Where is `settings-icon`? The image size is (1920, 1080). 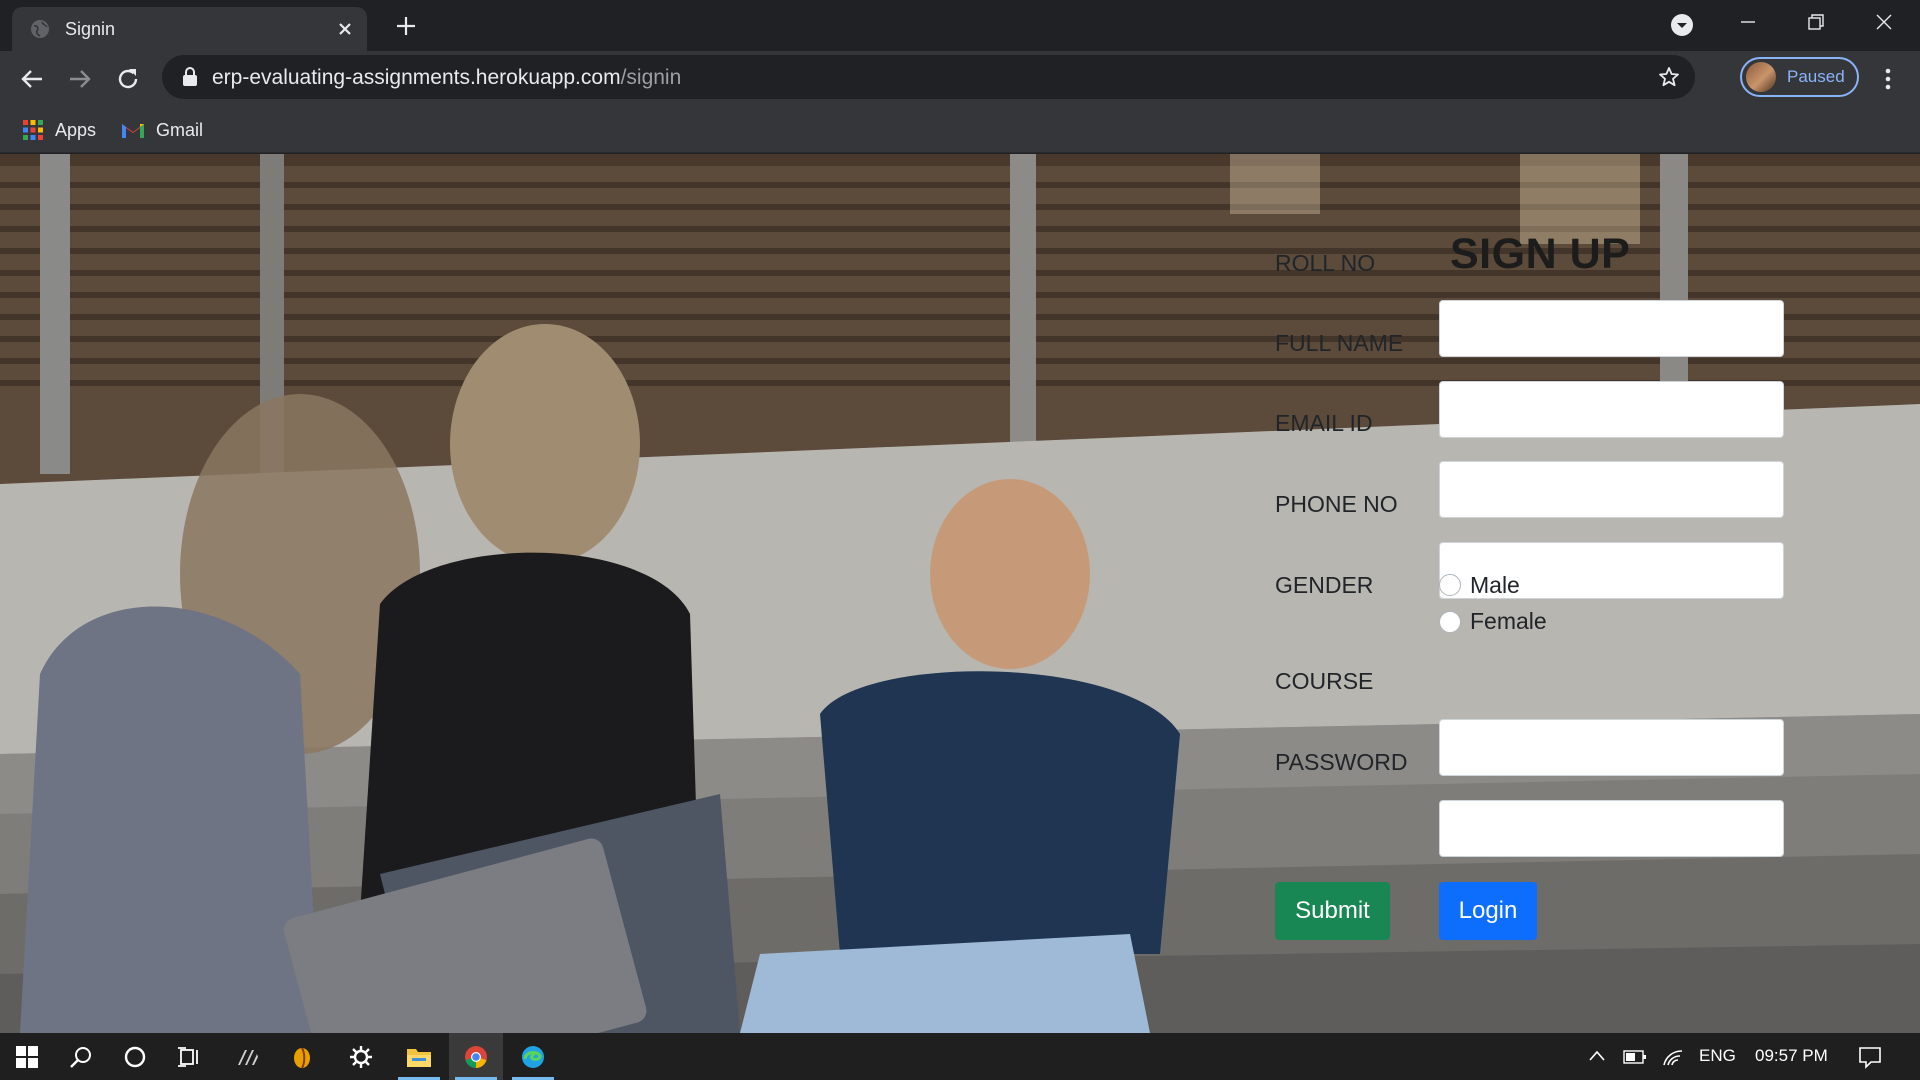 settings-icon is located at coordinates (361, 1056).